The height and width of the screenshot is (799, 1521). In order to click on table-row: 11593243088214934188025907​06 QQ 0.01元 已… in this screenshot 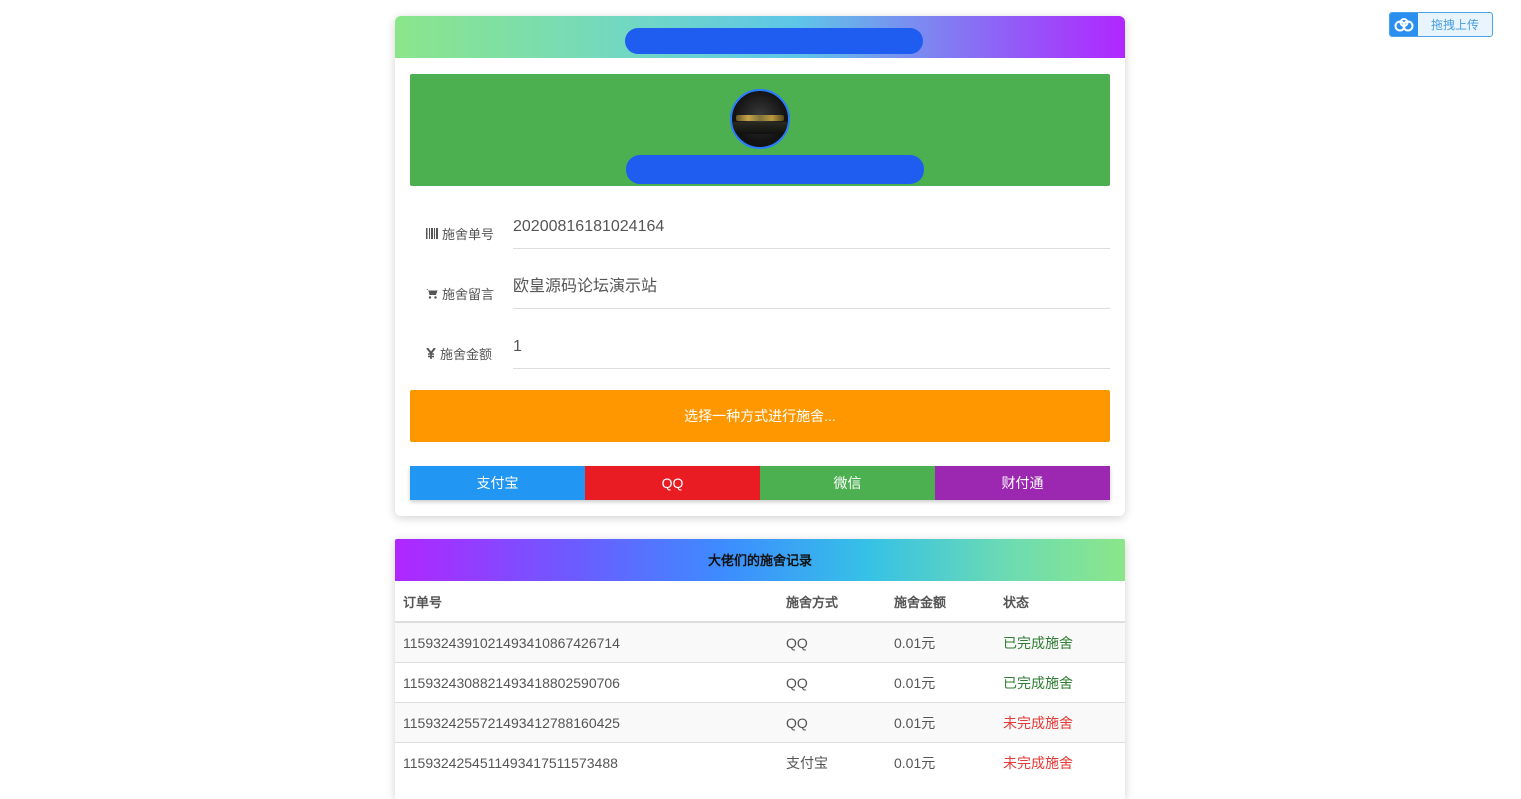, I will do `click(760, 682)`.